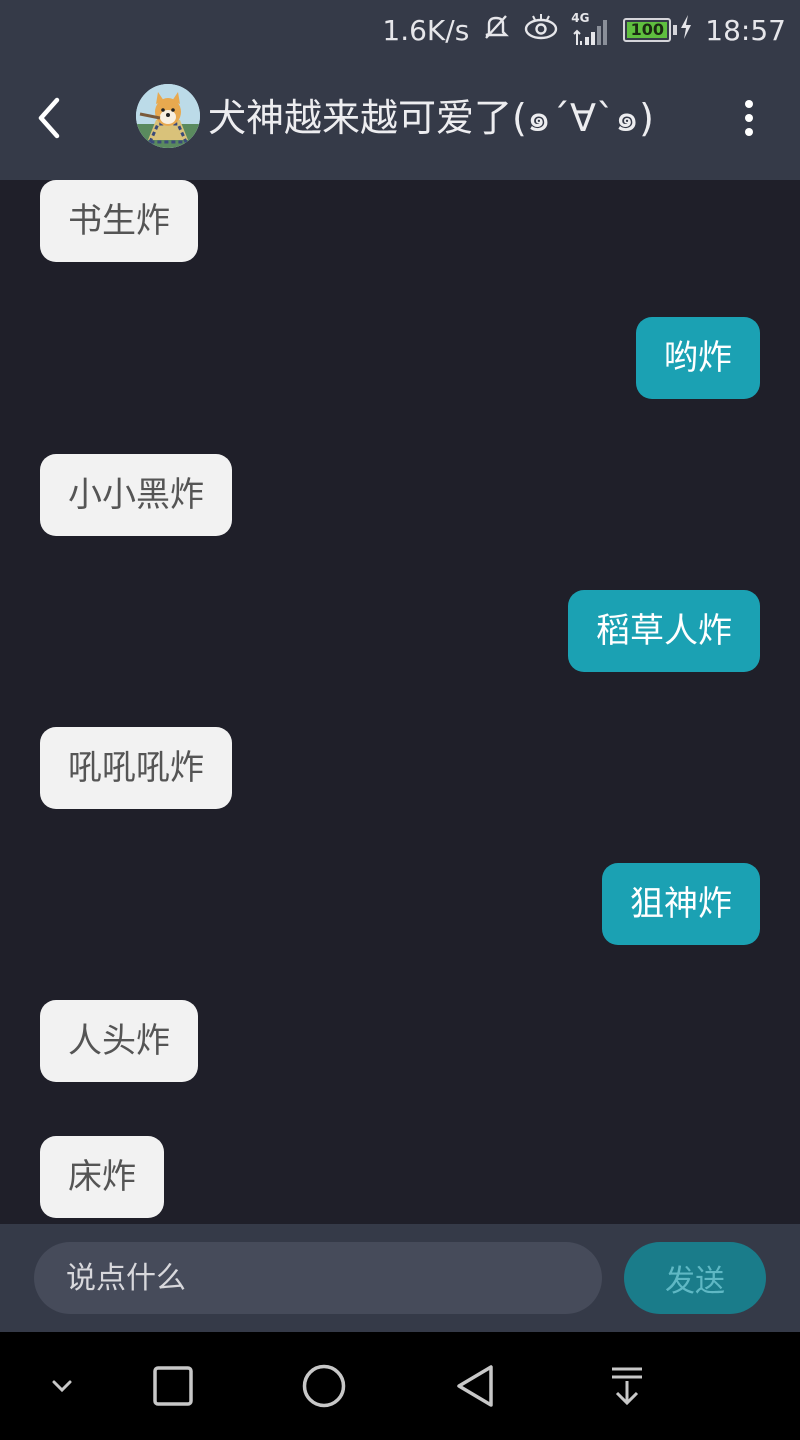 This screenshot has width=800, height=1440. Describe the element at coordinates (119, 1041) in the screenshot. I see `message-incoming: 人头炸` at that location.